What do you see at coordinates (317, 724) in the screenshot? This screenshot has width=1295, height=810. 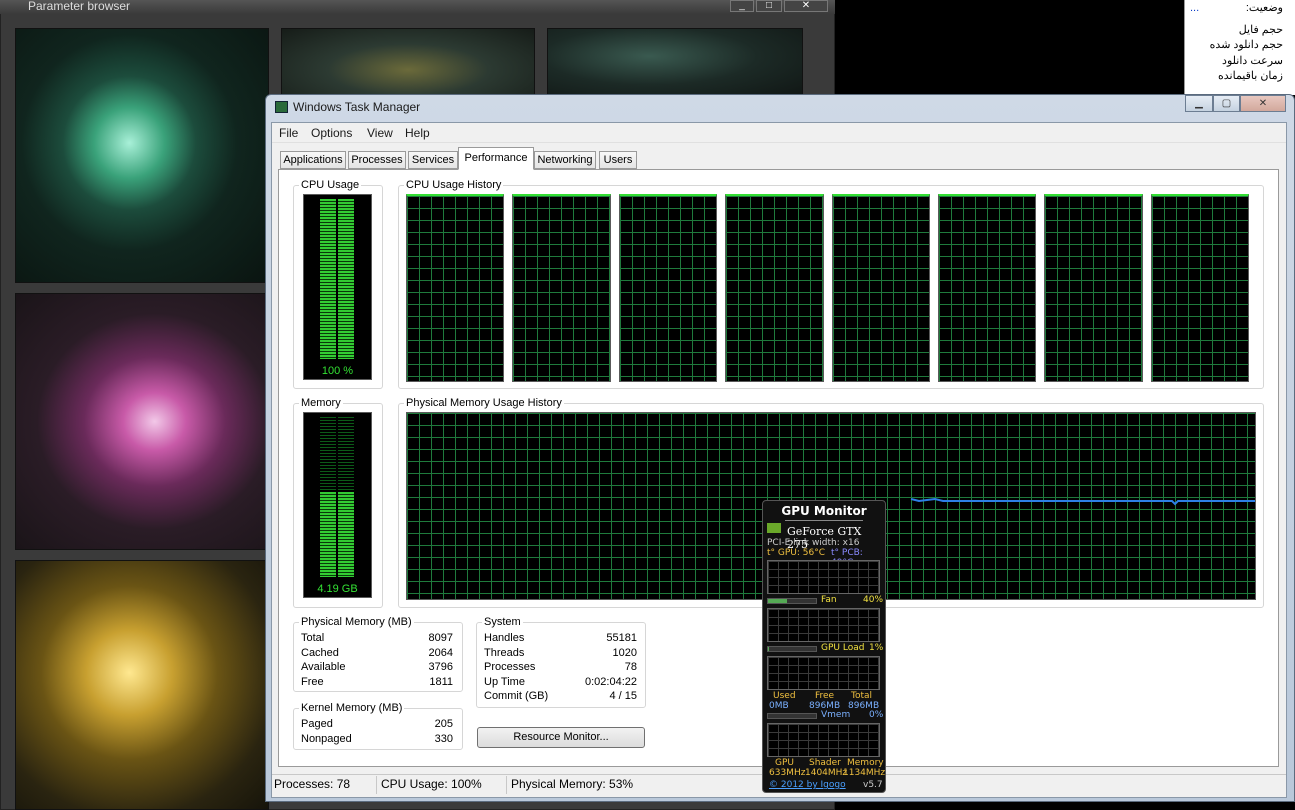 I see `stat-label: Paged` at bounding box center [317, 724].